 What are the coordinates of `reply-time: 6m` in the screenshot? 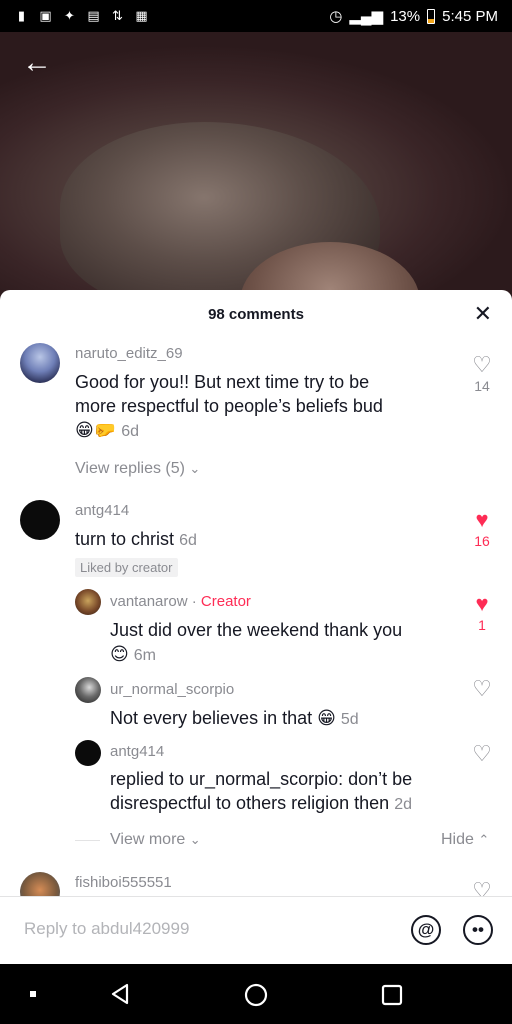 It's located at (145, 655).